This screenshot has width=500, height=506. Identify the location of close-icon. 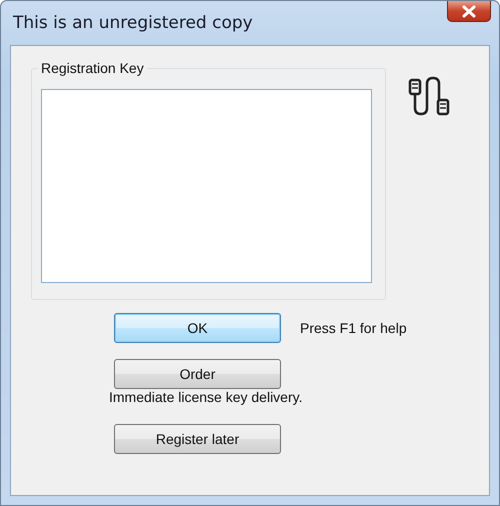
(469, 11).